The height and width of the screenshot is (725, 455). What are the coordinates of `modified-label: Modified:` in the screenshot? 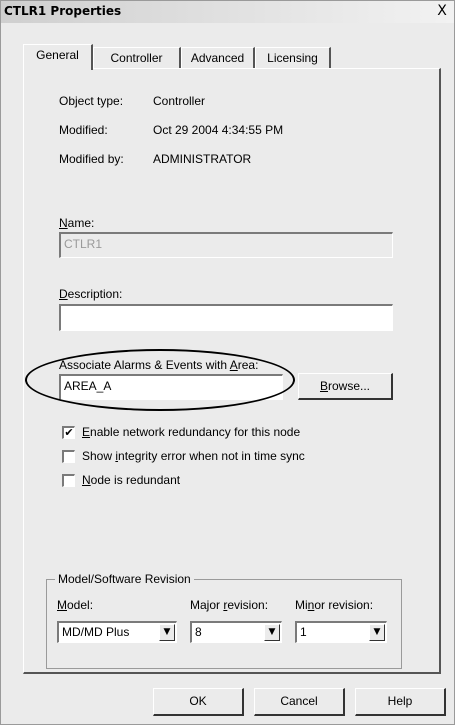 It's located at (83, 130).